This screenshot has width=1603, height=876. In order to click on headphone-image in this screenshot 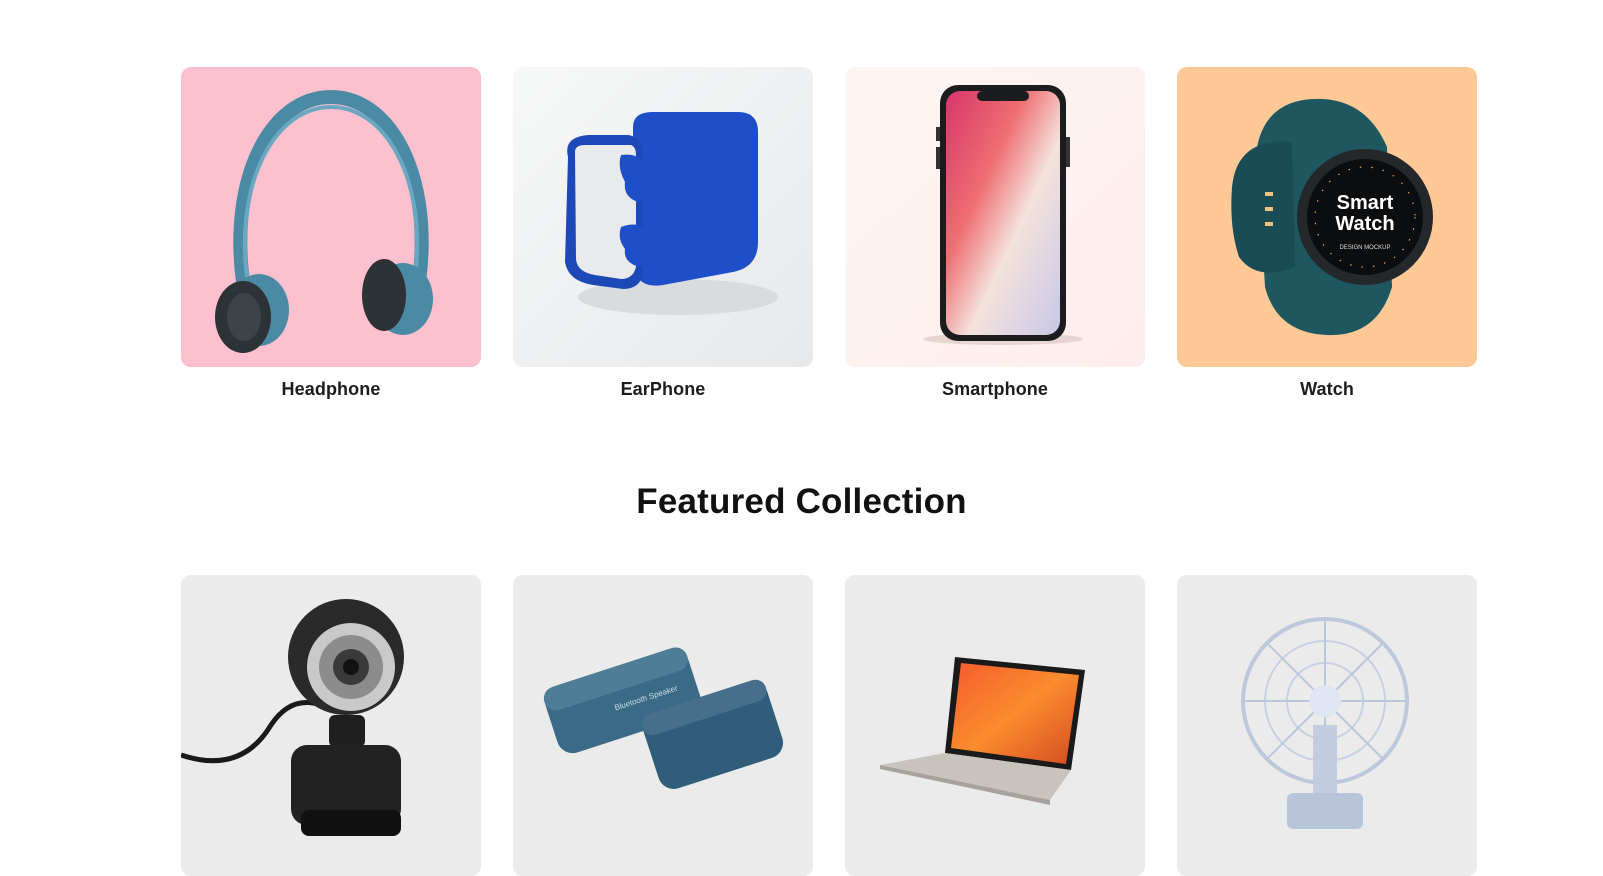, I will do `click(331, 217)`.